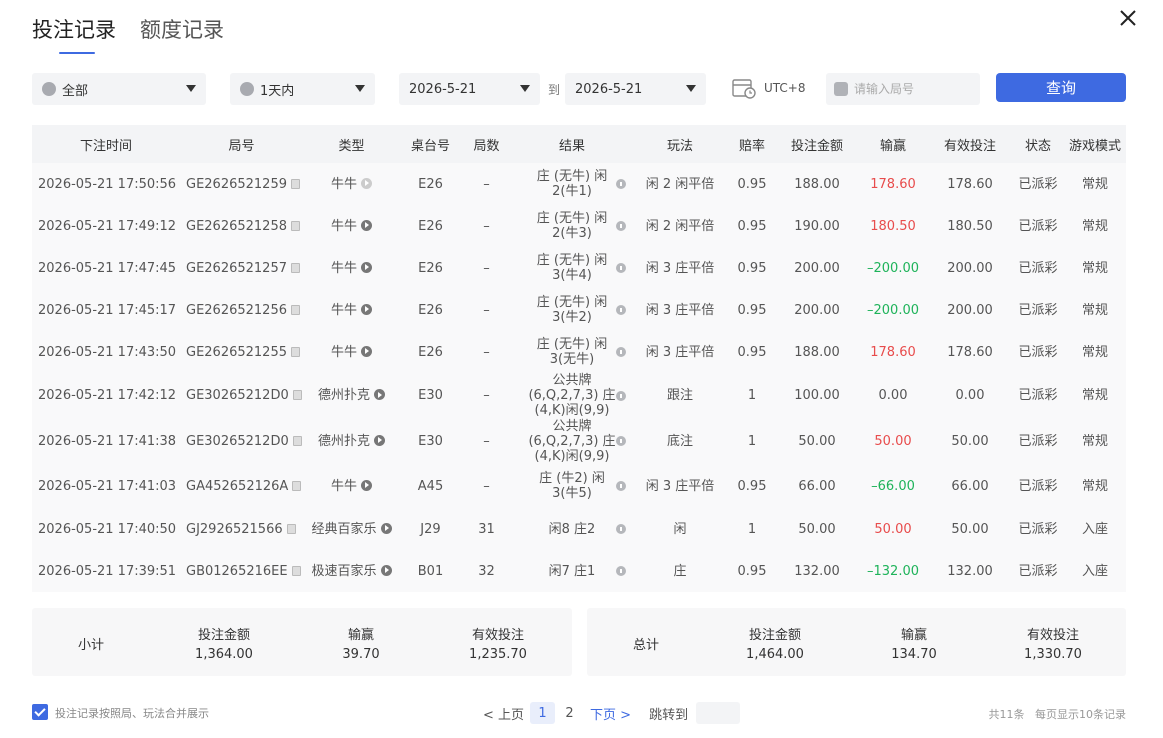  Describe the element at coordinates (572, 184) in the screenshot. I see `cell-result: 庄 (无牛) 闲2(牛1)` at that location.